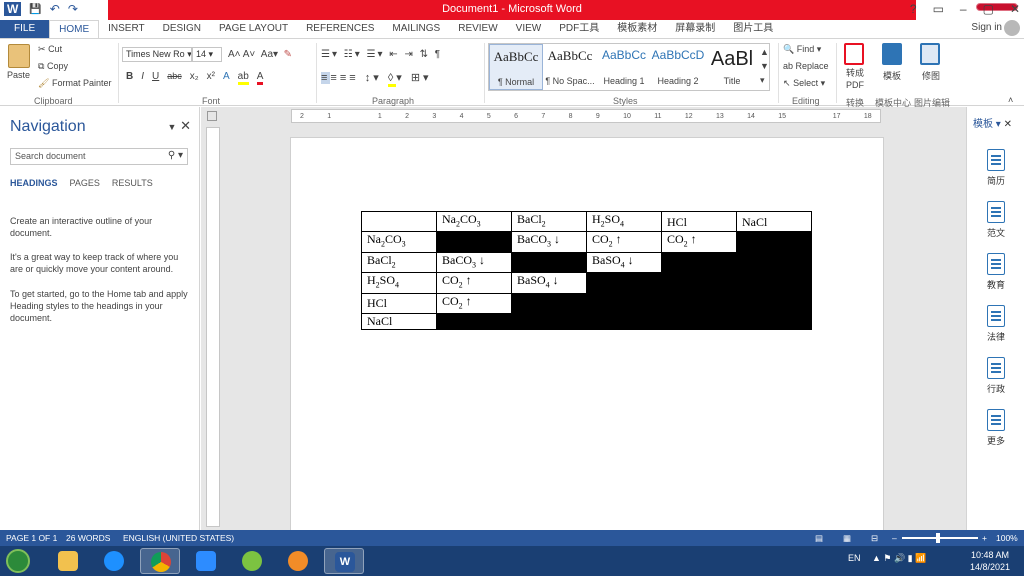 The width and height of the screenshot is (1024, 576). What do you see at coordinates (55, 9) in the screenshot?
I see `undo-icon: ↶` at bounding box center [55, 9].